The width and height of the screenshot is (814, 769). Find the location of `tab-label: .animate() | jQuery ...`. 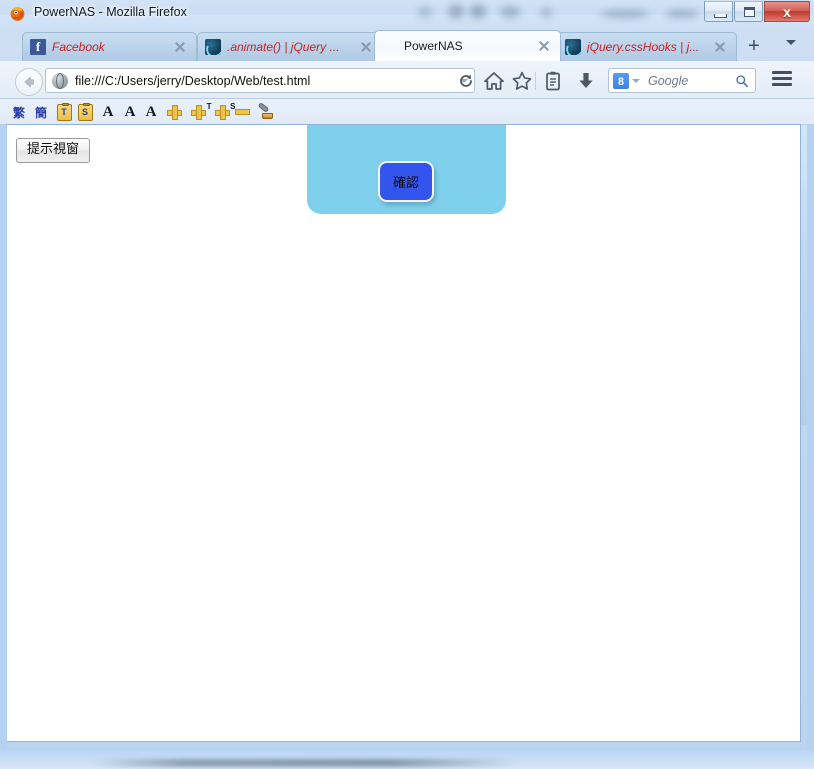

tab-label: .animate() | jQuery ... is located at coordinates (283, 47).